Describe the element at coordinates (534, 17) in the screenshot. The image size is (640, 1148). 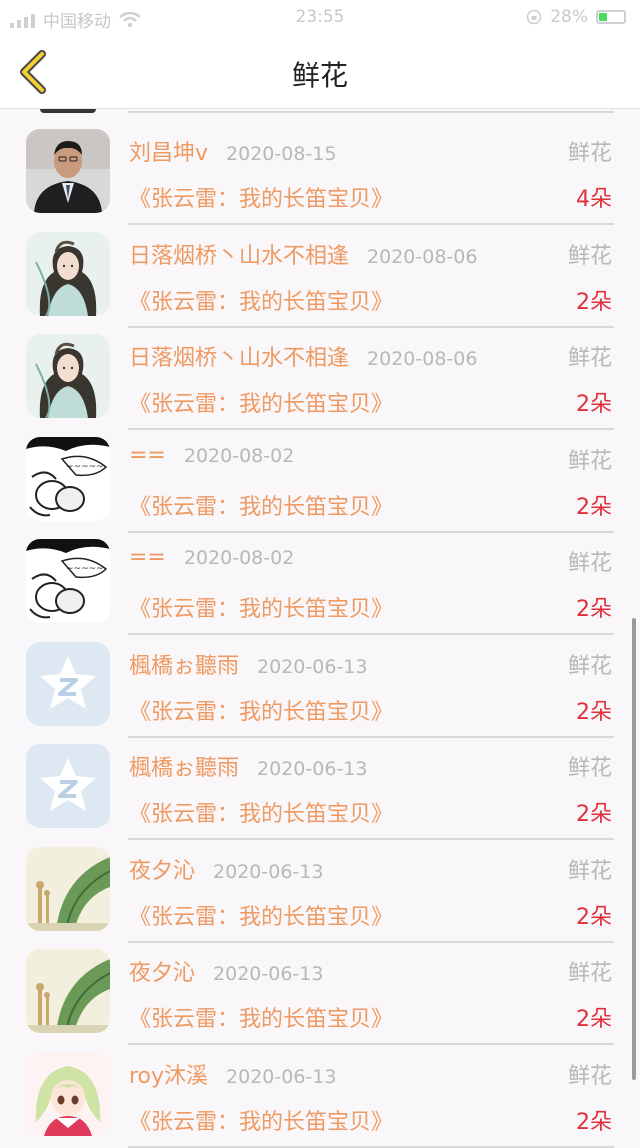
I see `orientation-lock-icon` at that location.